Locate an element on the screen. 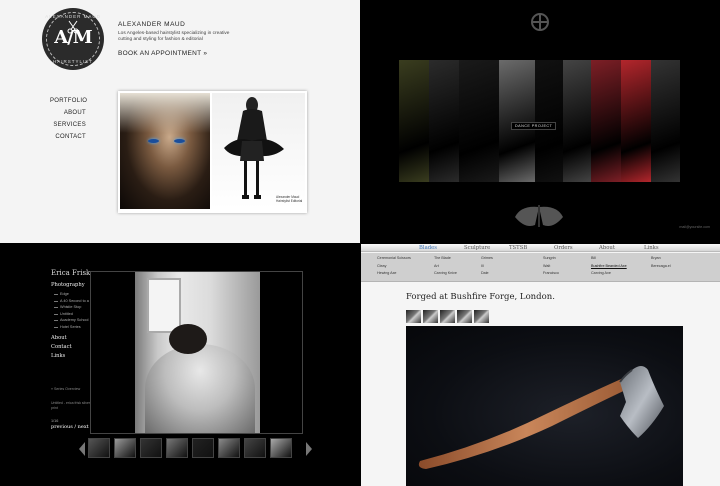 The image size is (720, 486). tab-orders: Orders is located at coordinates (576, 248).